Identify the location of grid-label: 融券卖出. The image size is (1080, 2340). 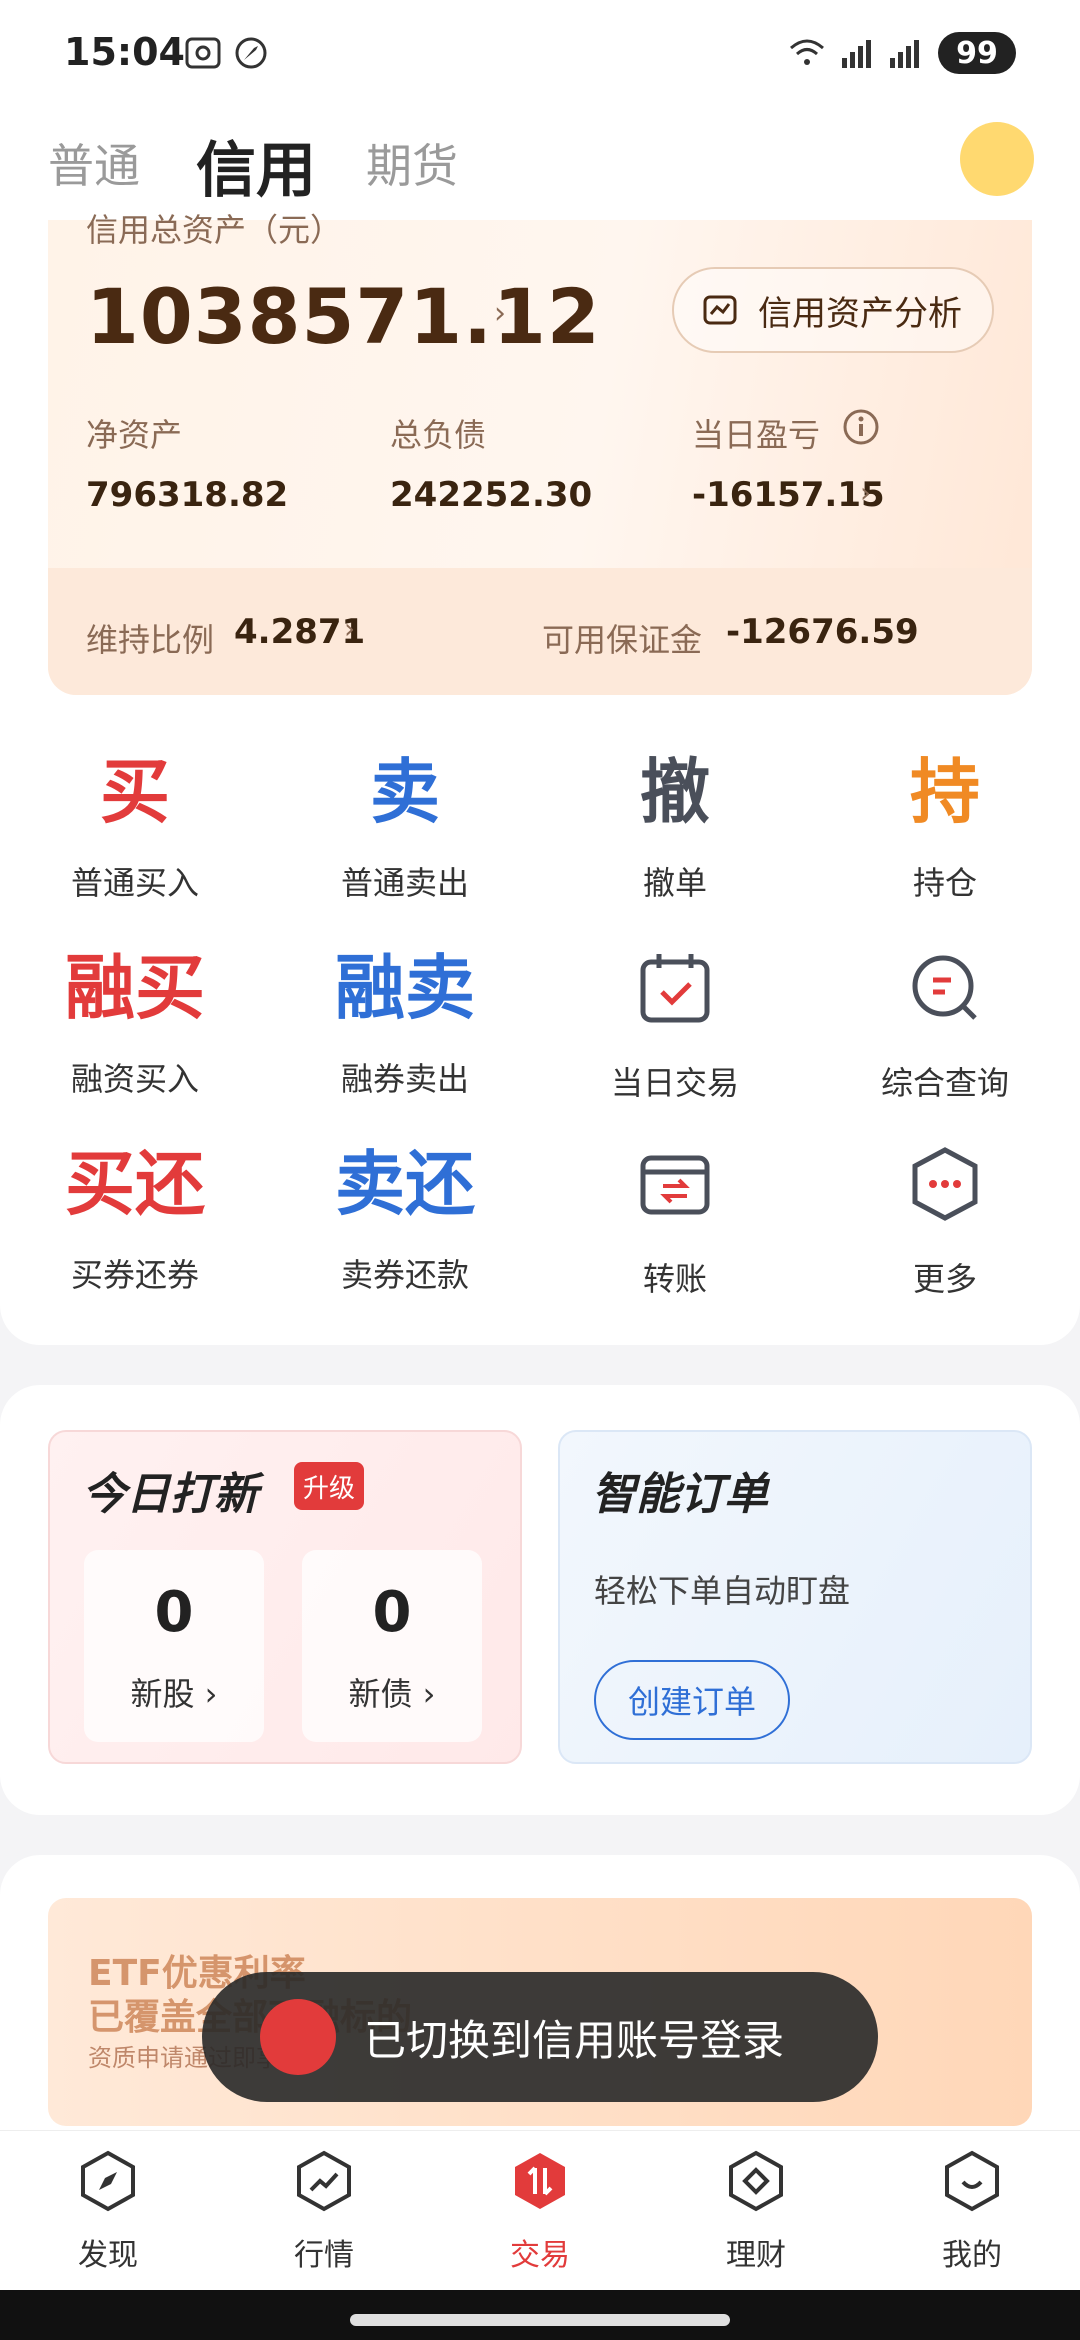
(404, 1079).